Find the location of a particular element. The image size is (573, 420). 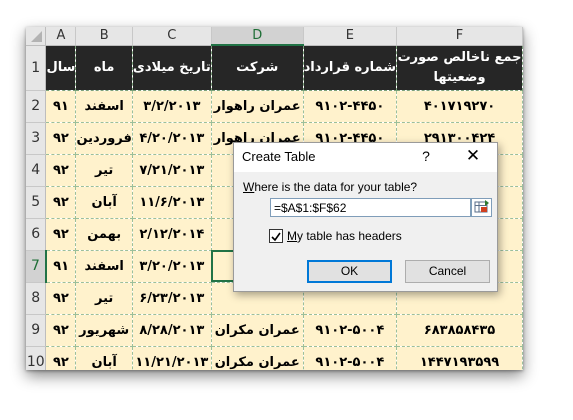

cell-total: ۱۴۴۷۱۹۳۵۹۹ is located at coordinates (459, 358).